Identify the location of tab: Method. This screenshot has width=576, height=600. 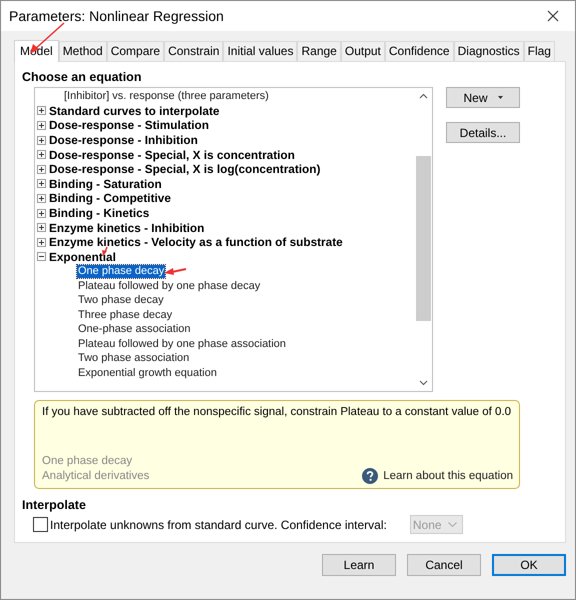
(82, 51).